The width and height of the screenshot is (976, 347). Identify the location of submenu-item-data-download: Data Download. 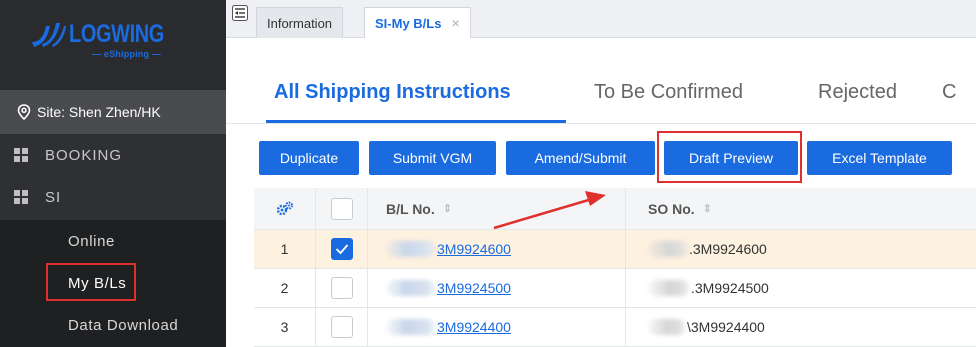
(123, 325).